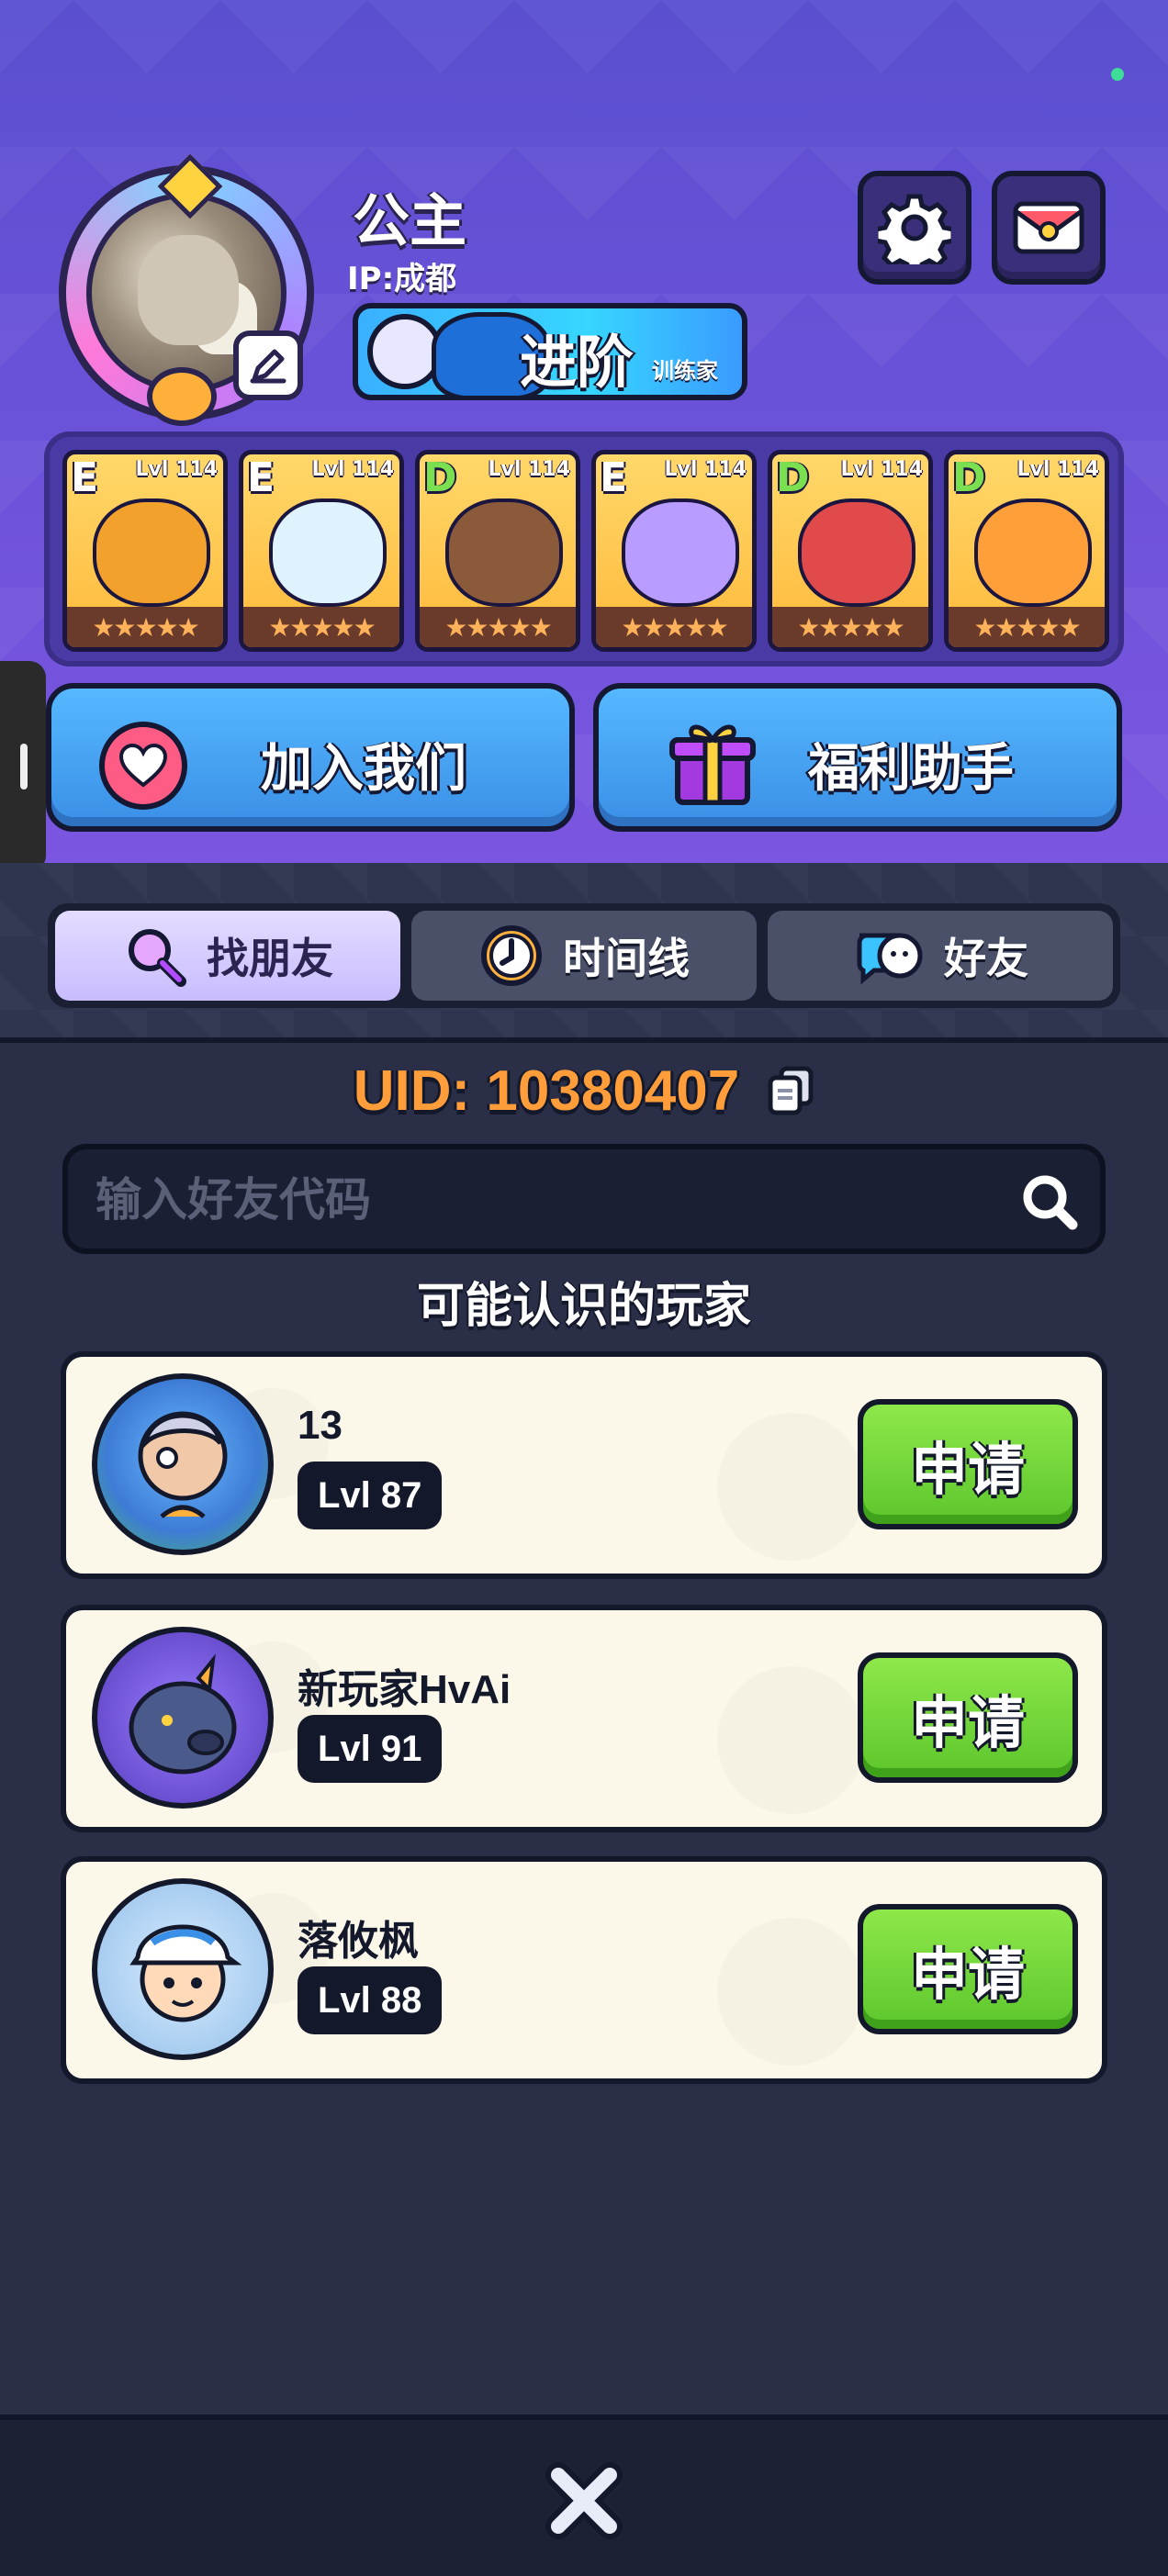 This screenshot has height=2576, width=1168. Describe the element at coordinates (151, 552) in the screenshot. I see `lion-creature-icon` at that location.